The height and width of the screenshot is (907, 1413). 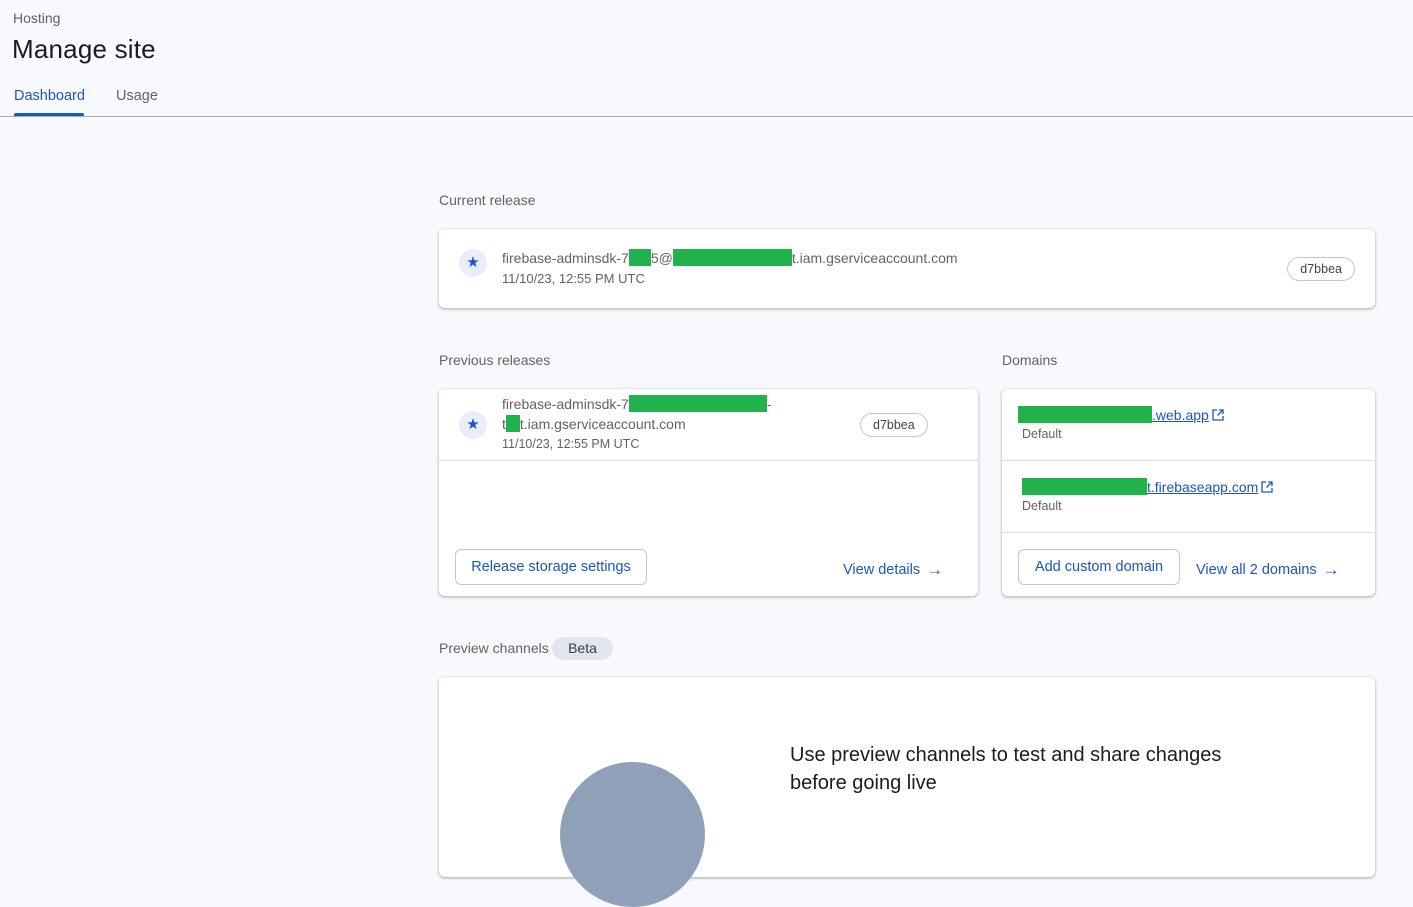 I want to click on previous-release-author-line1: firebase-adminsdk-7 -, so click(x=637, y=404).